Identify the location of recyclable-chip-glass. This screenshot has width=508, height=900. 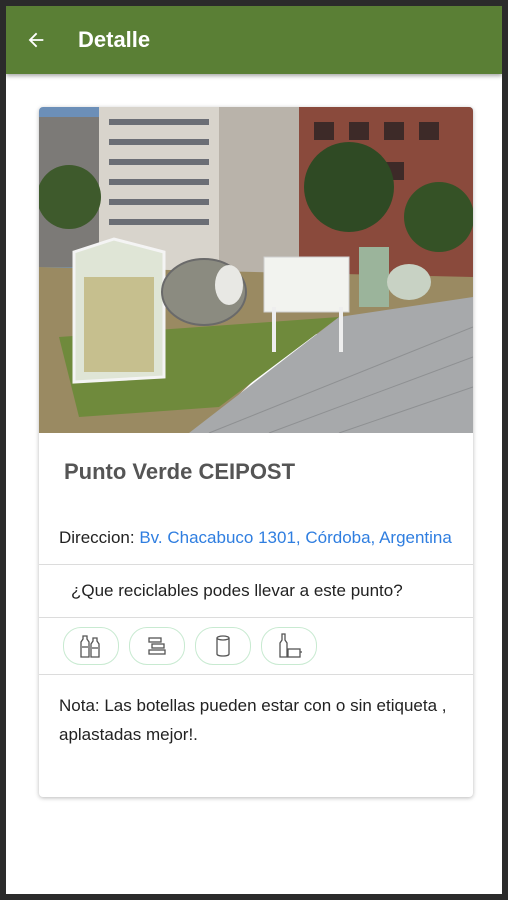
(289, 646).